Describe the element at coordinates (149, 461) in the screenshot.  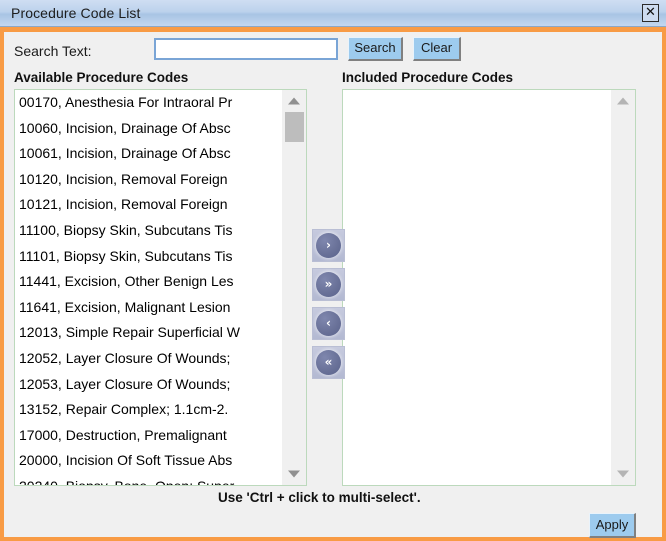
I see `list-item: 20000, Incision Of Soft Tissue Abs` at that location.